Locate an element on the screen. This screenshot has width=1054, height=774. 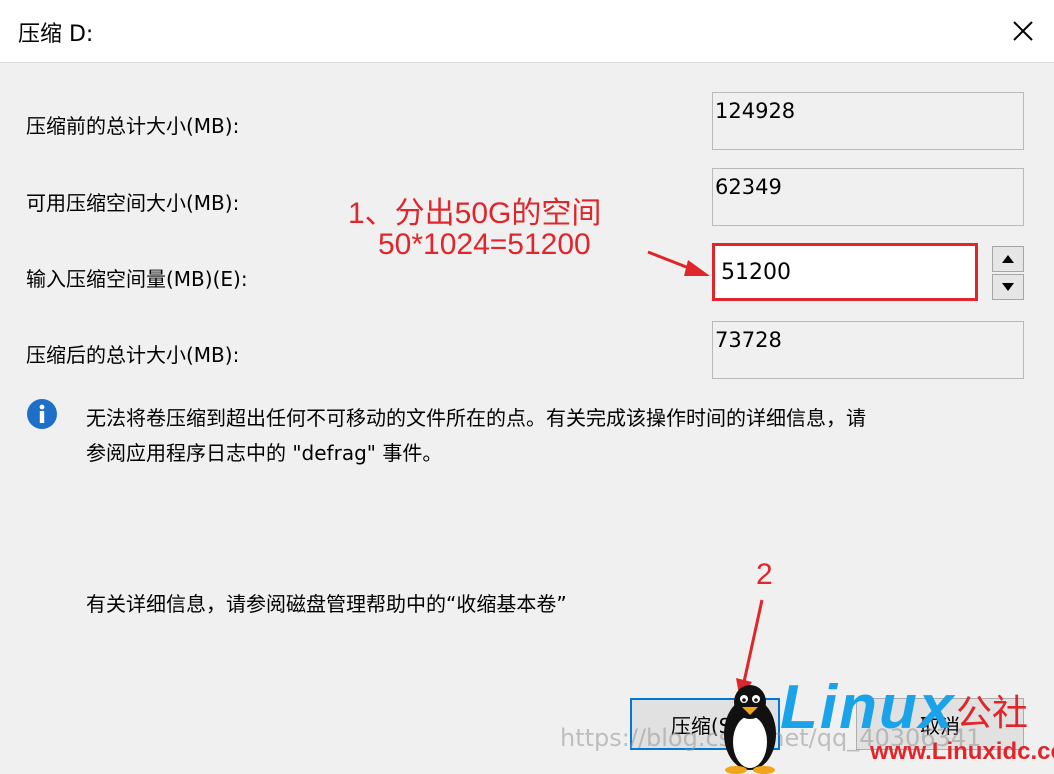
penguin-icon is located at coordinates (750, 729).